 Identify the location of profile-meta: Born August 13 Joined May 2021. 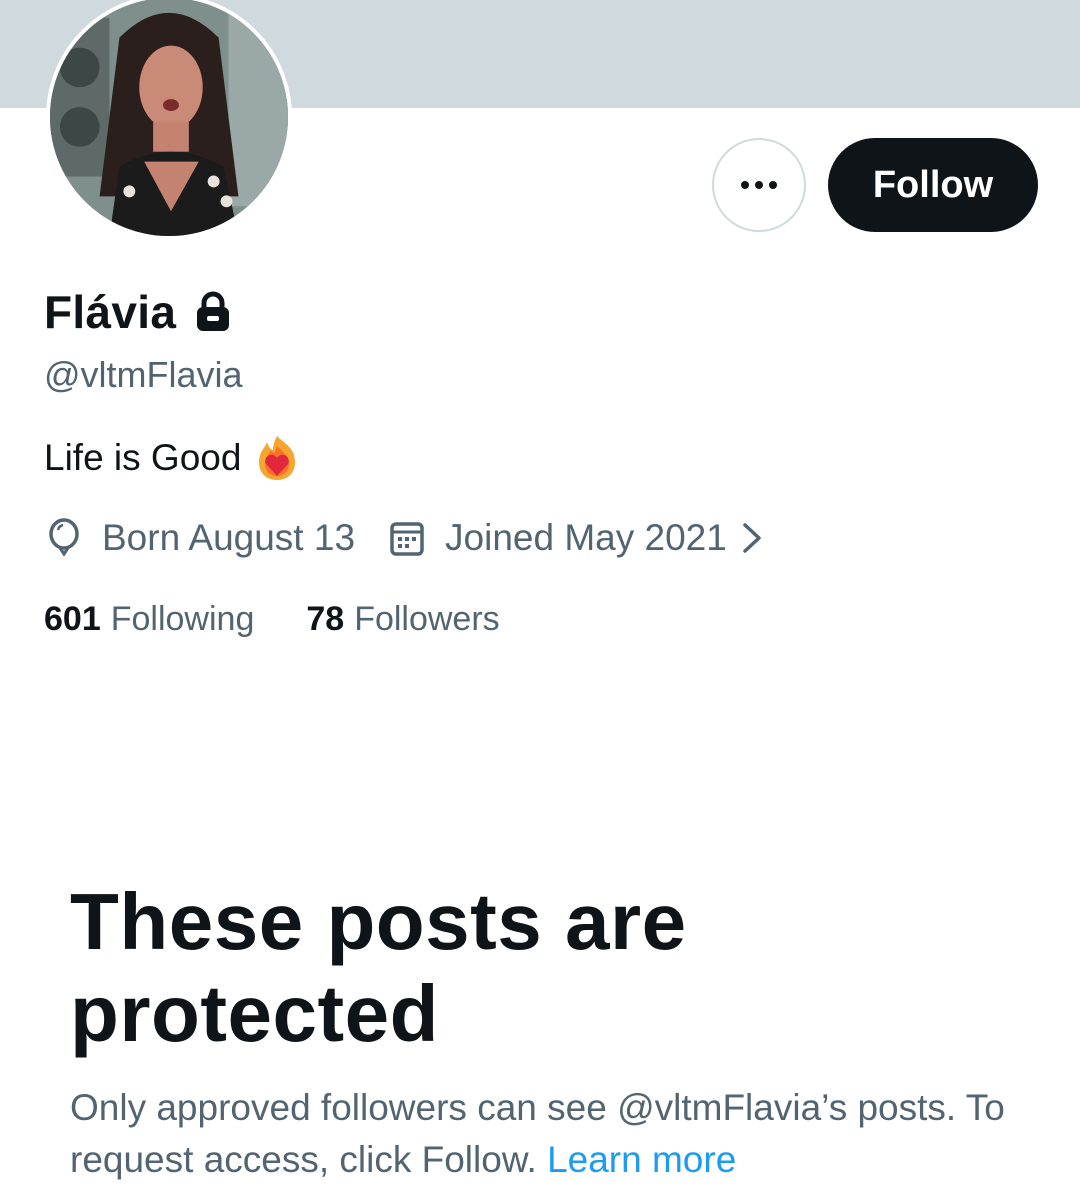
(406, 538).